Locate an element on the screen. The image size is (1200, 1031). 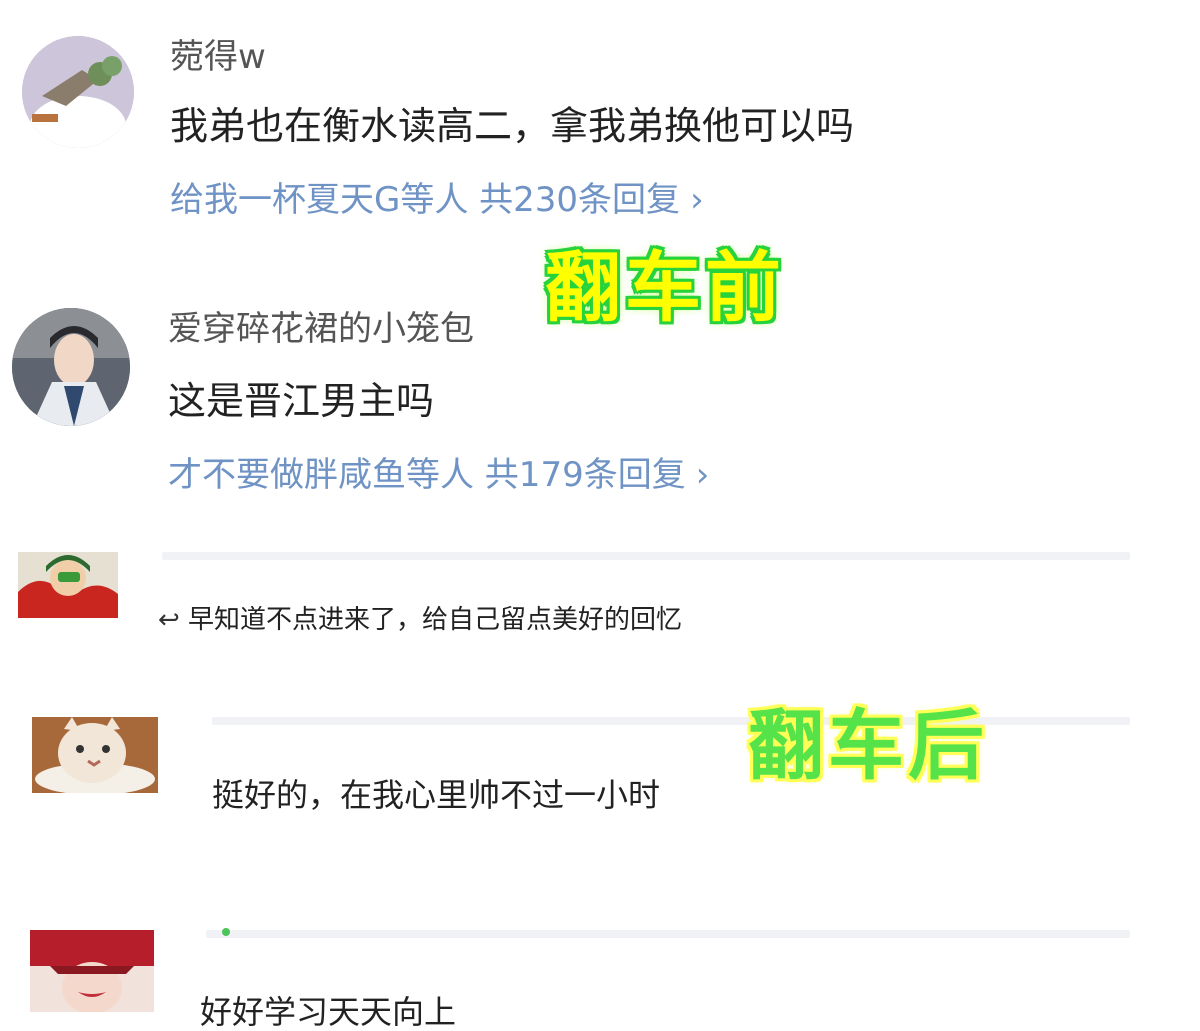
view-replies-link: 给我一杯夏天G等人 共230条回复 › is located at coordinates (437, 200).